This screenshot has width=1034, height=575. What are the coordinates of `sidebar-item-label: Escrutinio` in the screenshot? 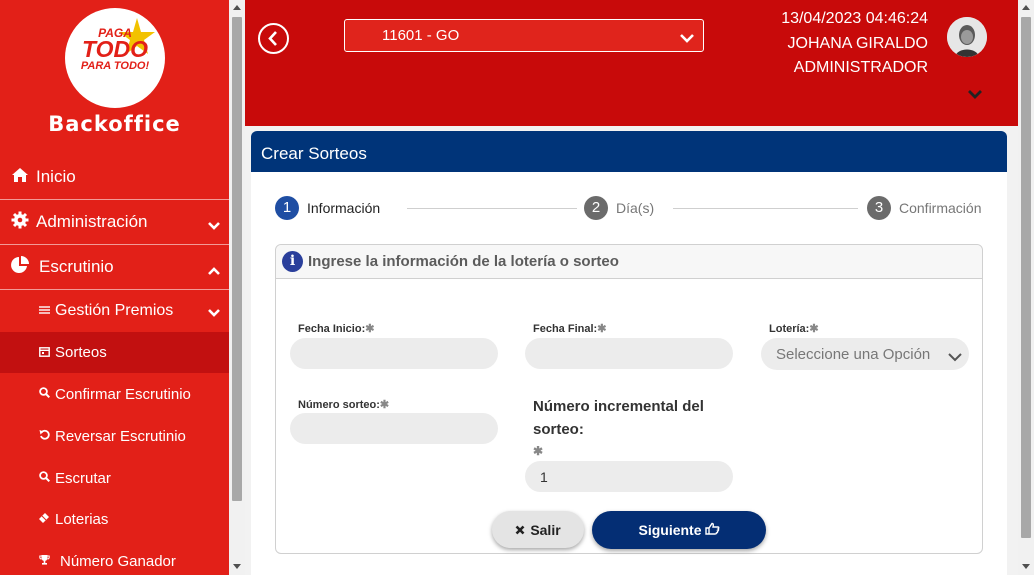 It's located at (76, 266).